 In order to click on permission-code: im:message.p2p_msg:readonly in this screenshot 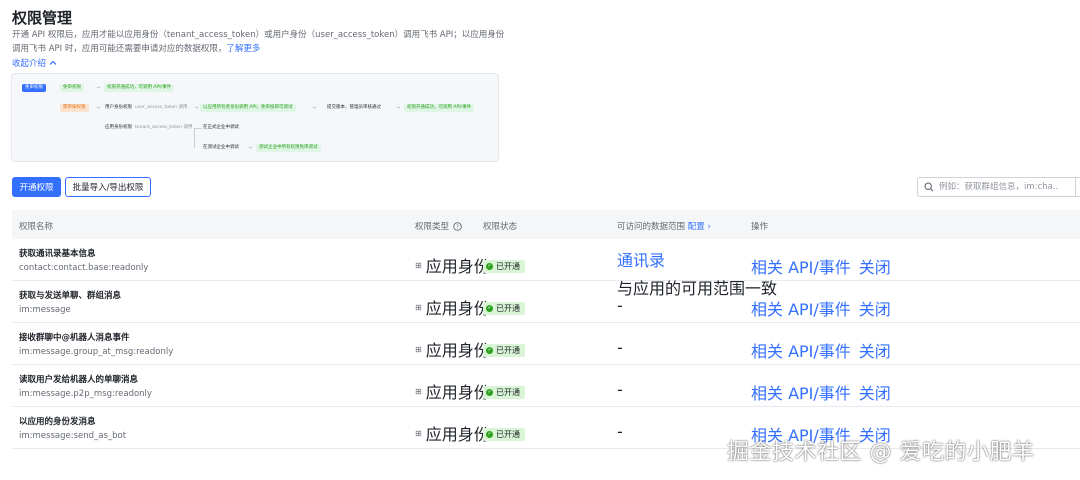, I will do `click(85, 394)`.